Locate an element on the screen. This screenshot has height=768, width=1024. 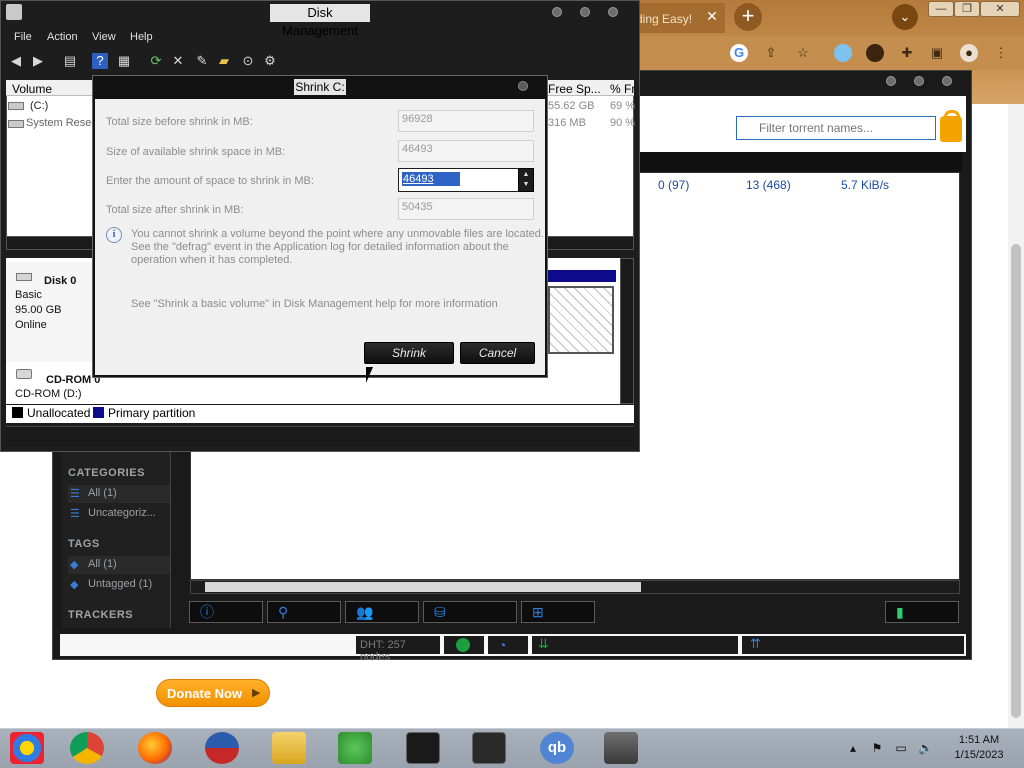
menu-help: Help is located at coordinates (141, 37).